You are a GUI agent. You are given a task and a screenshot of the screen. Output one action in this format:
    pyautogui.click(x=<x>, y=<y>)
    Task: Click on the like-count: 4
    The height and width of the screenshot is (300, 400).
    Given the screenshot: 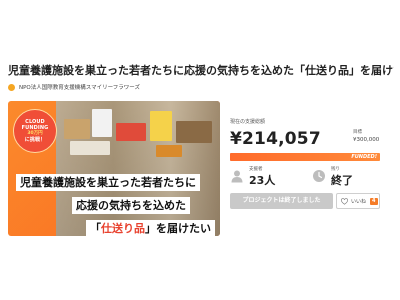 What is the action you would take?
    pyautogui.click(x=374, y=201)
    